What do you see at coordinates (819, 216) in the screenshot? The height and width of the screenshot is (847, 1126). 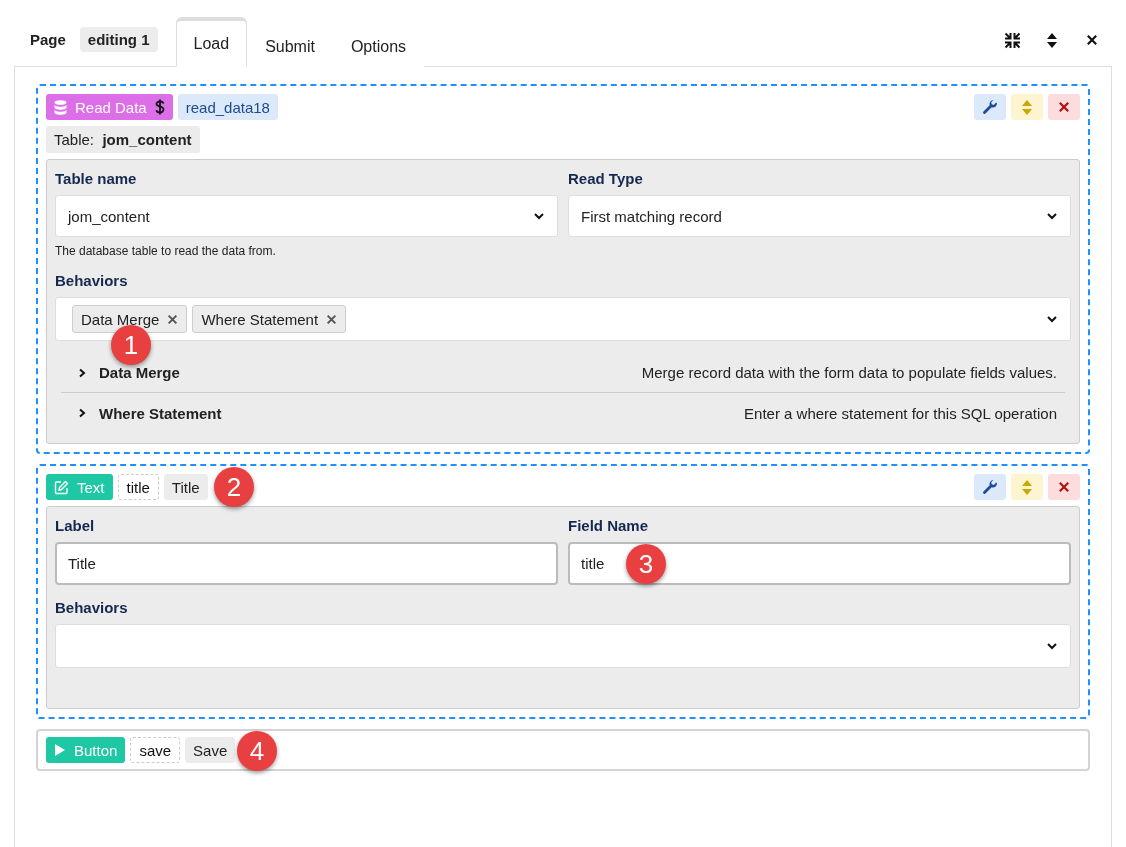 I see `select-field: First matching record` at bounding box center [819, 216].